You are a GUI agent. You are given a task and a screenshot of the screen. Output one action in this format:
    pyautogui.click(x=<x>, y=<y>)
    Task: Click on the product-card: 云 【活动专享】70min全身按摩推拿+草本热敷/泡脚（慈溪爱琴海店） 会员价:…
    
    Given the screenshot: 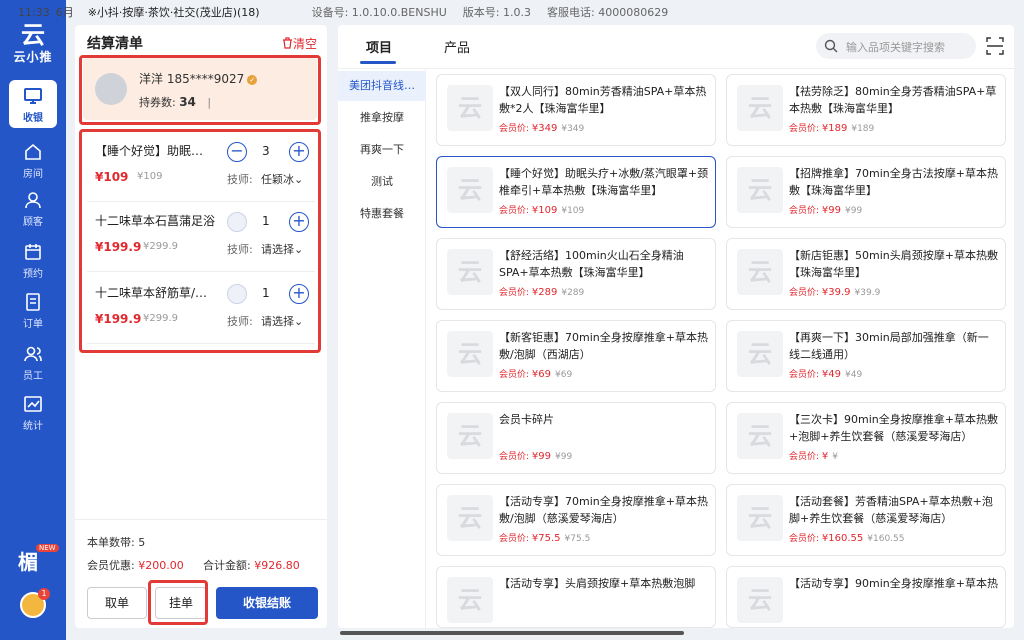 What is the action you would take?
    pyautogui.click(x=576, y=520)
    